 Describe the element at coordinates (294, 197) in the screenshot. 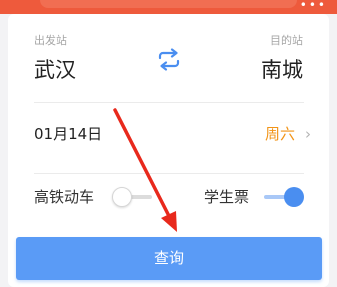

I see `student-toggle-knob` at that location.